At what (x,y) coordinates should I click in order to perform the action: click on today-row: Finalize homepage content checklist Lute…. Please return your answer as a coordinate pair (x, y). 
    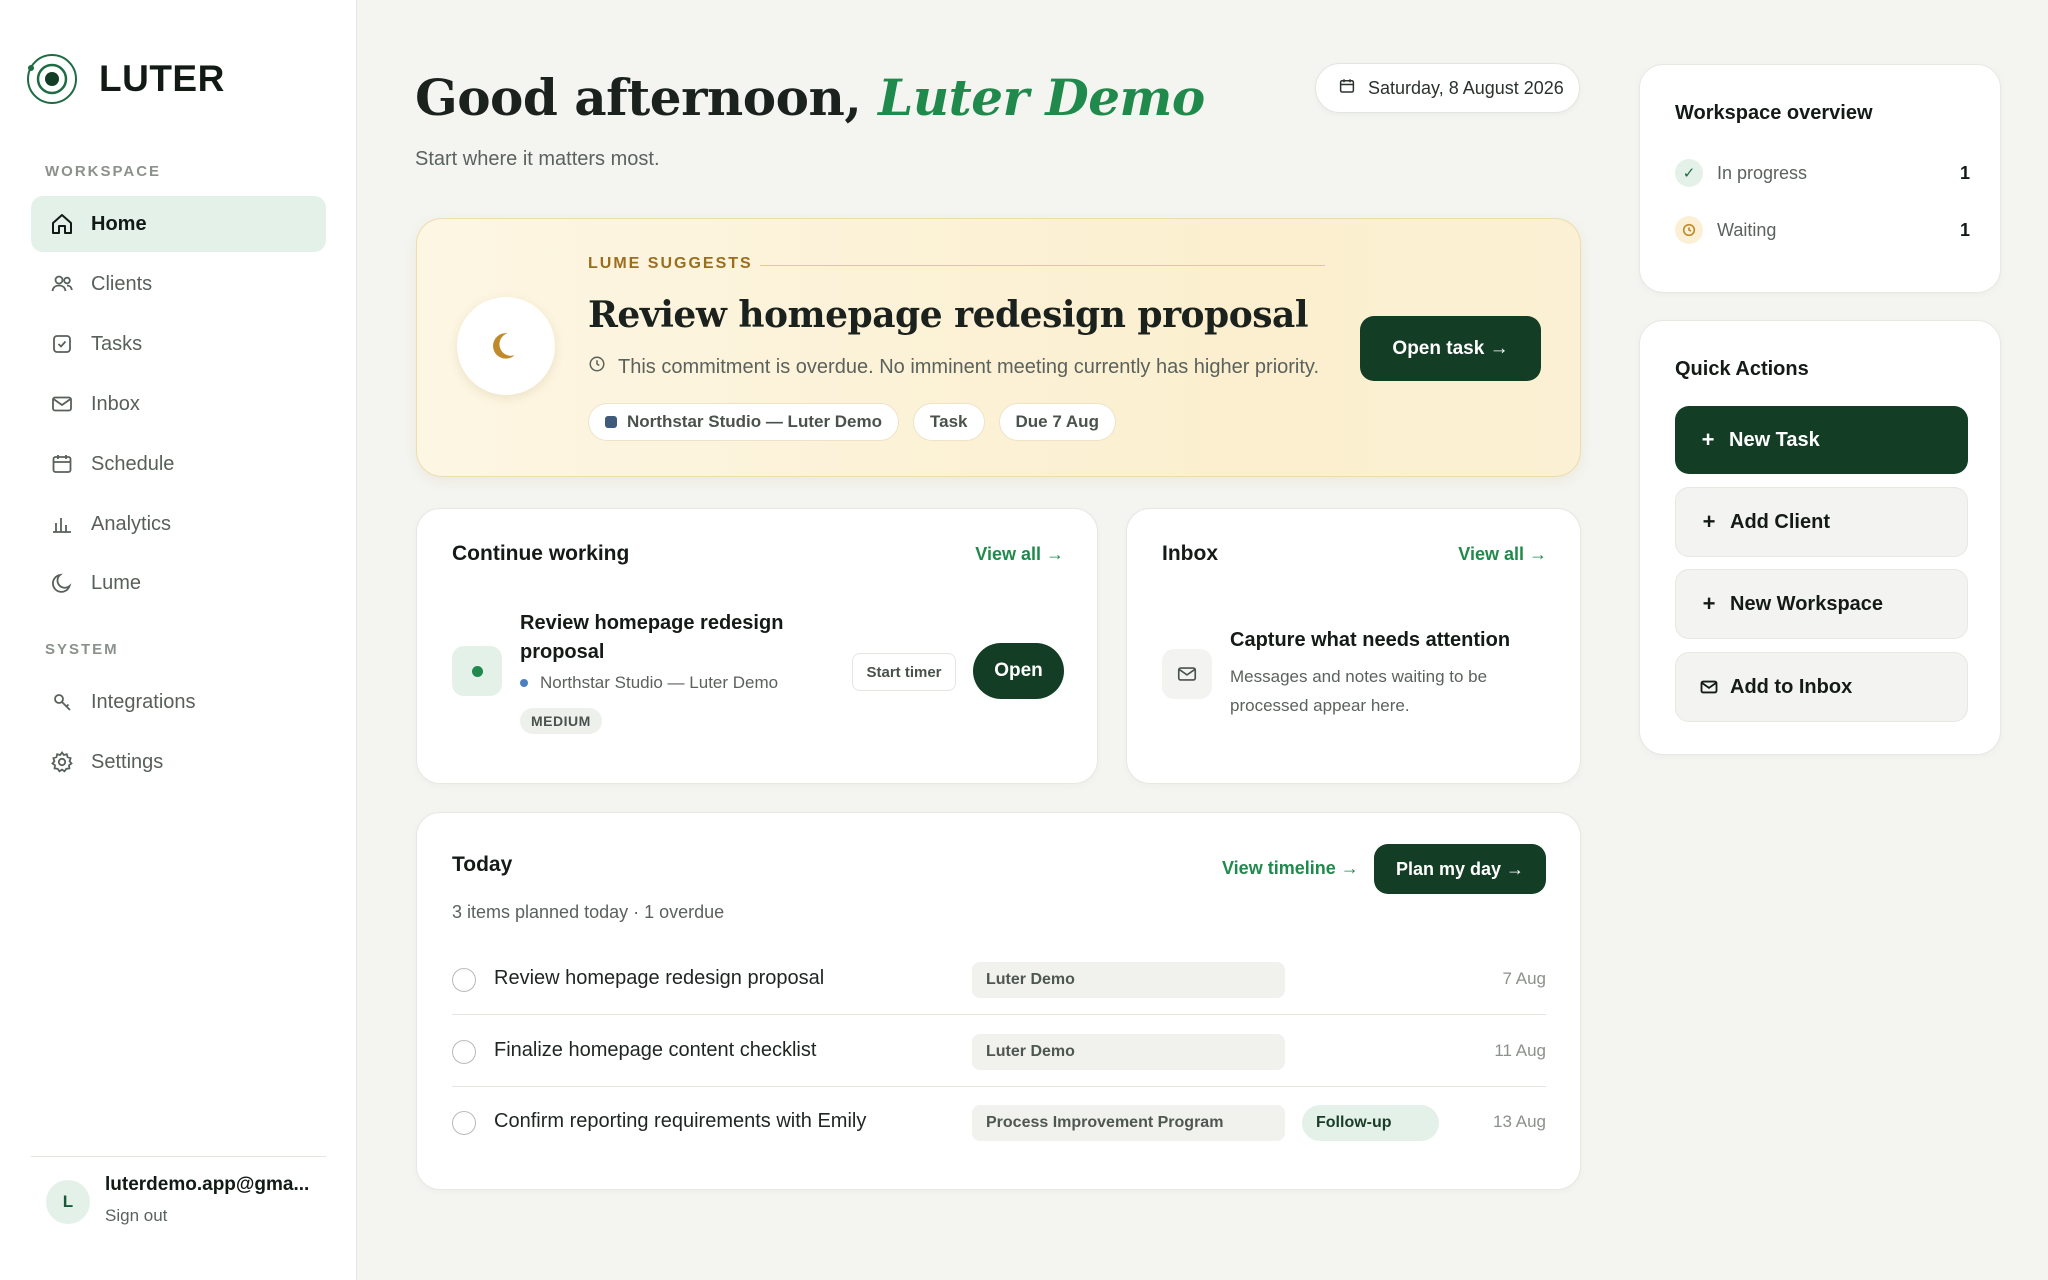
    Looking at the image, I should click on (999, 1051).